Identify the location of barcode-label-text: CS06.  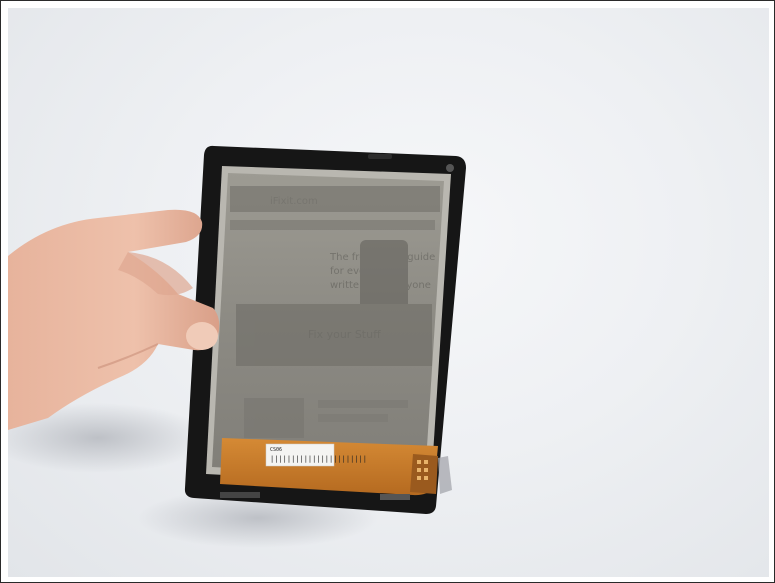
(276, 450).